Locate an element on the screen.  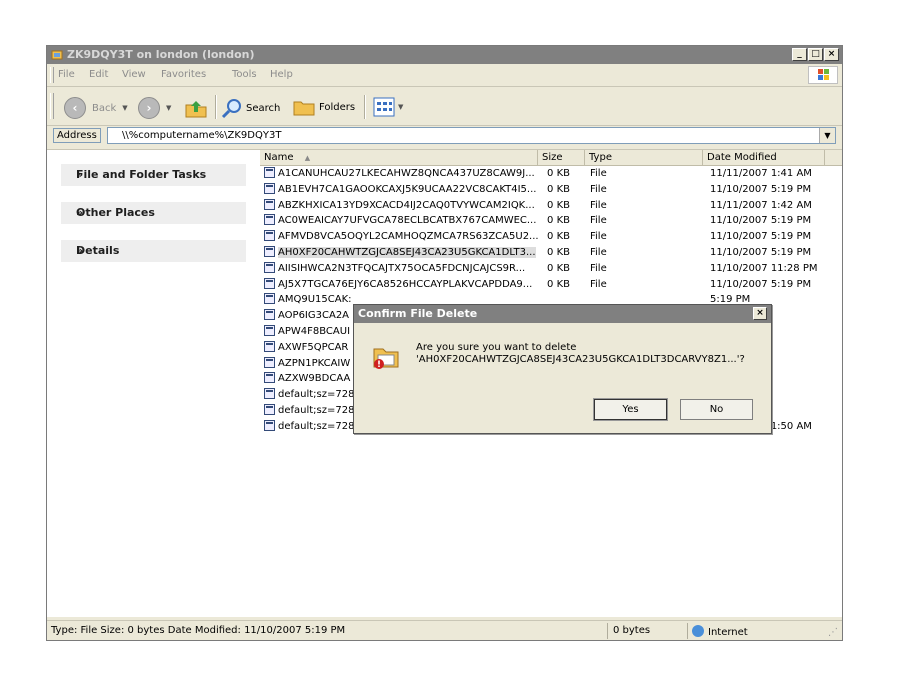
status-zone: Internet is located at coordinates (720, 631).